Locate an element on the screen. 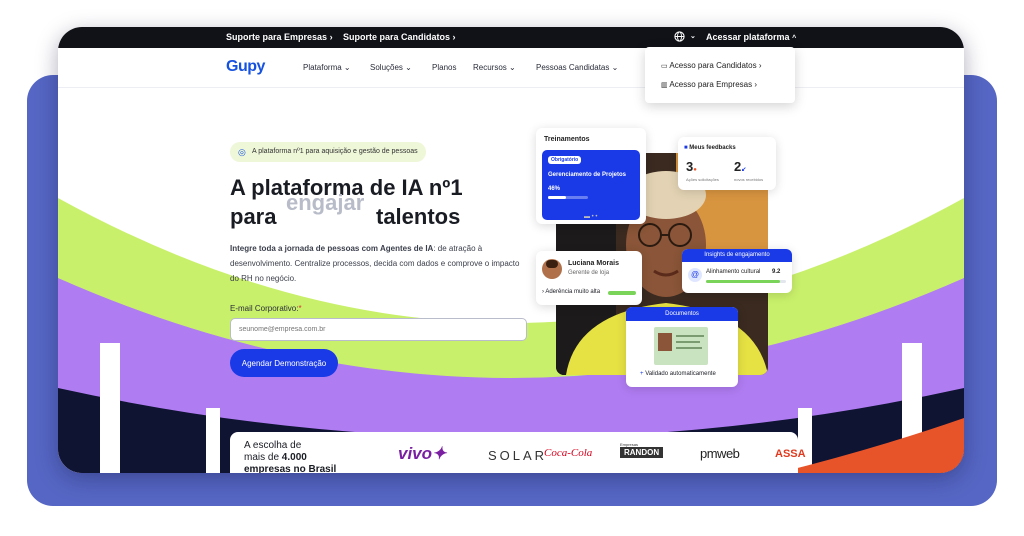 The image size is (1024, 536). randon-text: RANDON is located at coordinates (642, 452).